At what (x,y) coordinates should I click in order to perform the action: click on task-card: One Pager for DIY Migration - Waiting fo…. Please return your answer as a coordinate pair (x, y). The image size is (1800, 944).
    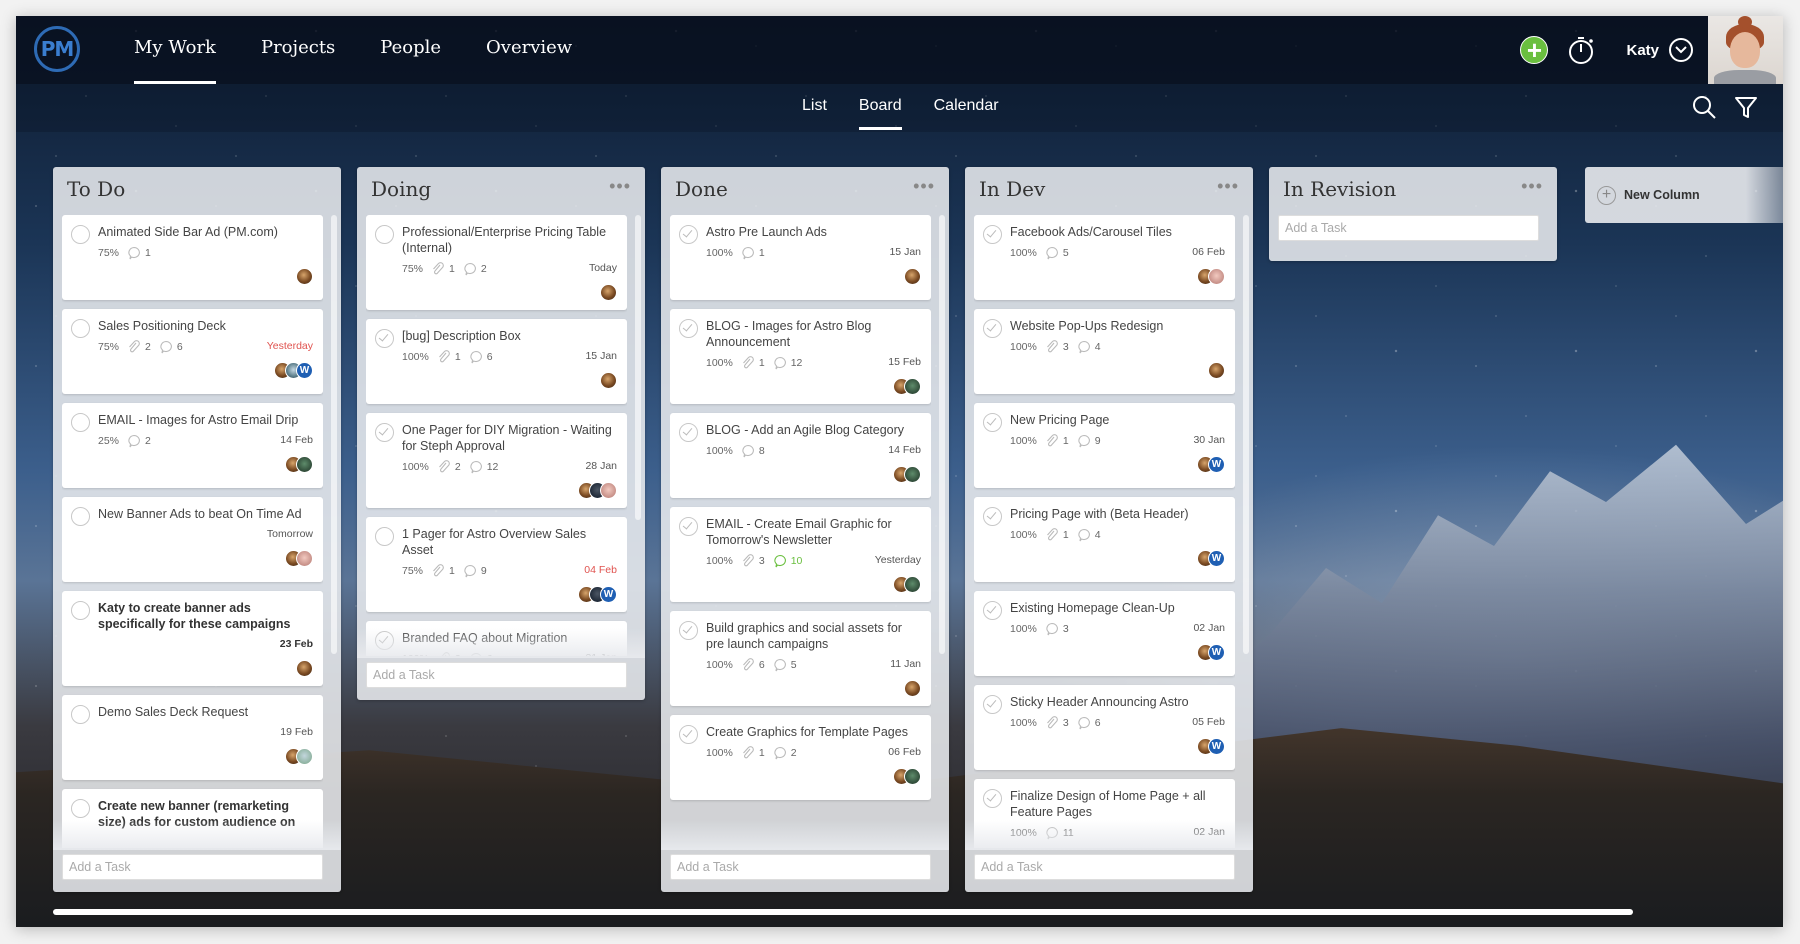
    Looking at the image, I should click on (496, 460).